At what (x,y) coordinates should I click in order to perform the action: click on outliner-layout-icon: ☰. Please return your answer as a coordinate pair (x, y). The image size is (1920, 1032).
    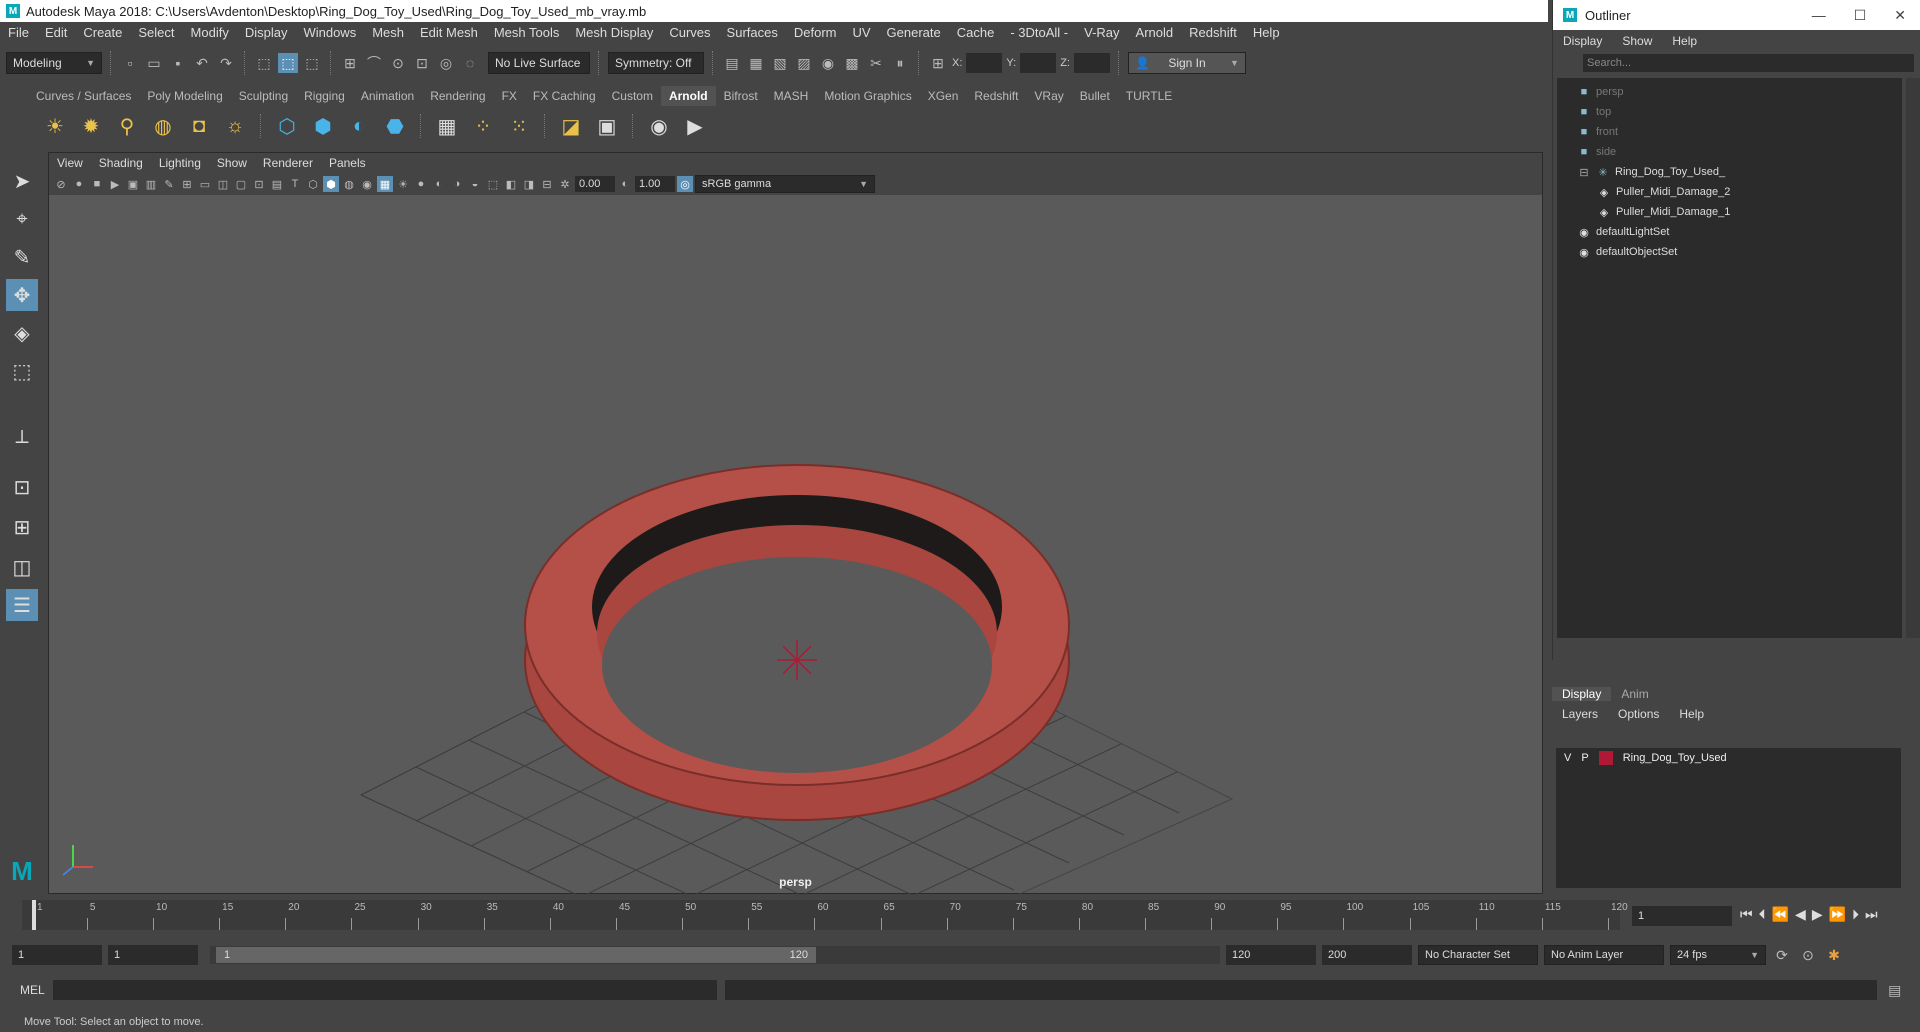
    Looking at the image, I should click on (22, 605).